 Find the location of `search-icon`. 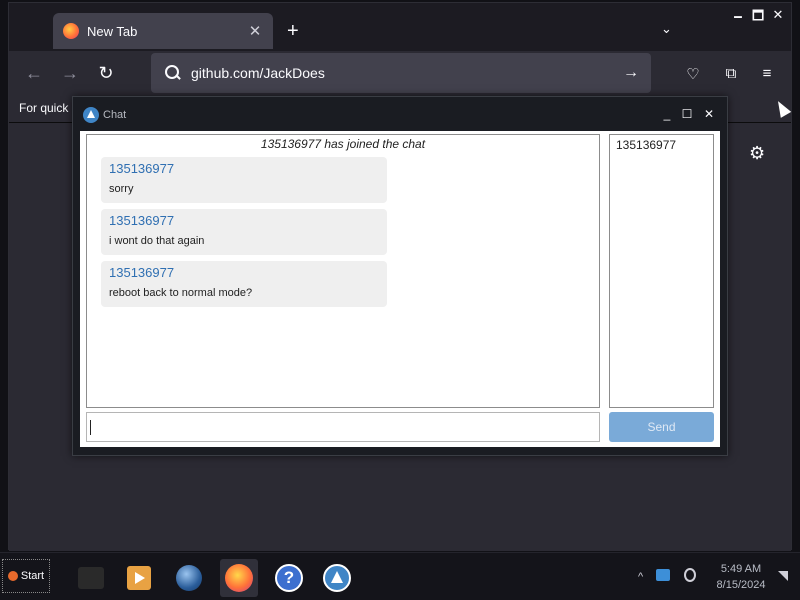

search-icon is located at coordinates (173, 73).